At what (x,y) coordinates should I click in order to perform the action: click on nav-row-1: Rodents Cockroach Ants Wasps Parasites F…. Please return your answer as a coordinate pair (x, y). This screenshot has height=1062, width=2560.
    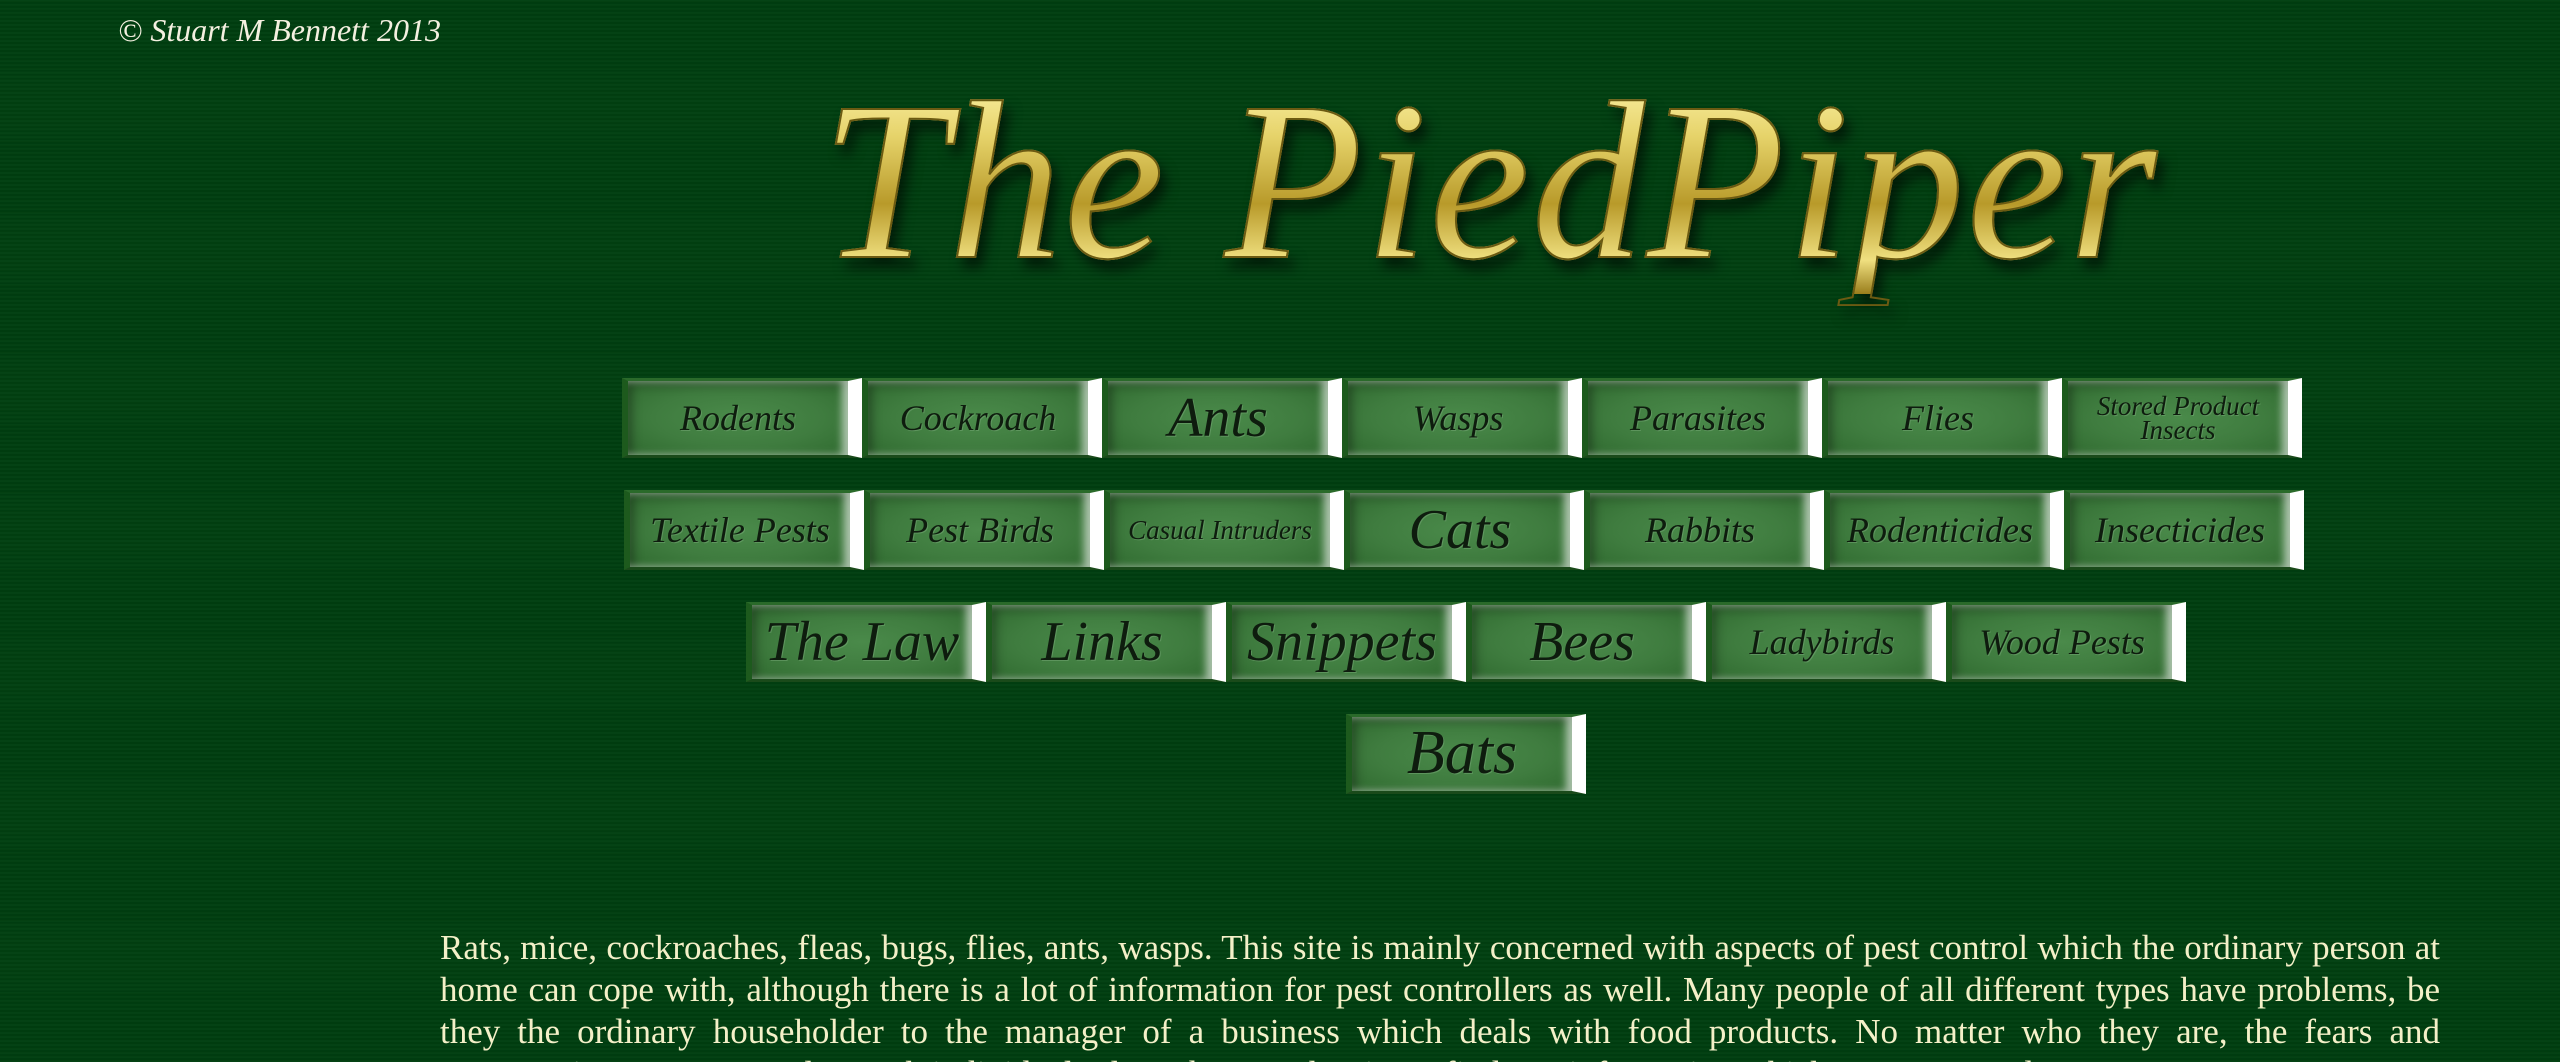
    Looking at the image, I should click on (1462, 418).